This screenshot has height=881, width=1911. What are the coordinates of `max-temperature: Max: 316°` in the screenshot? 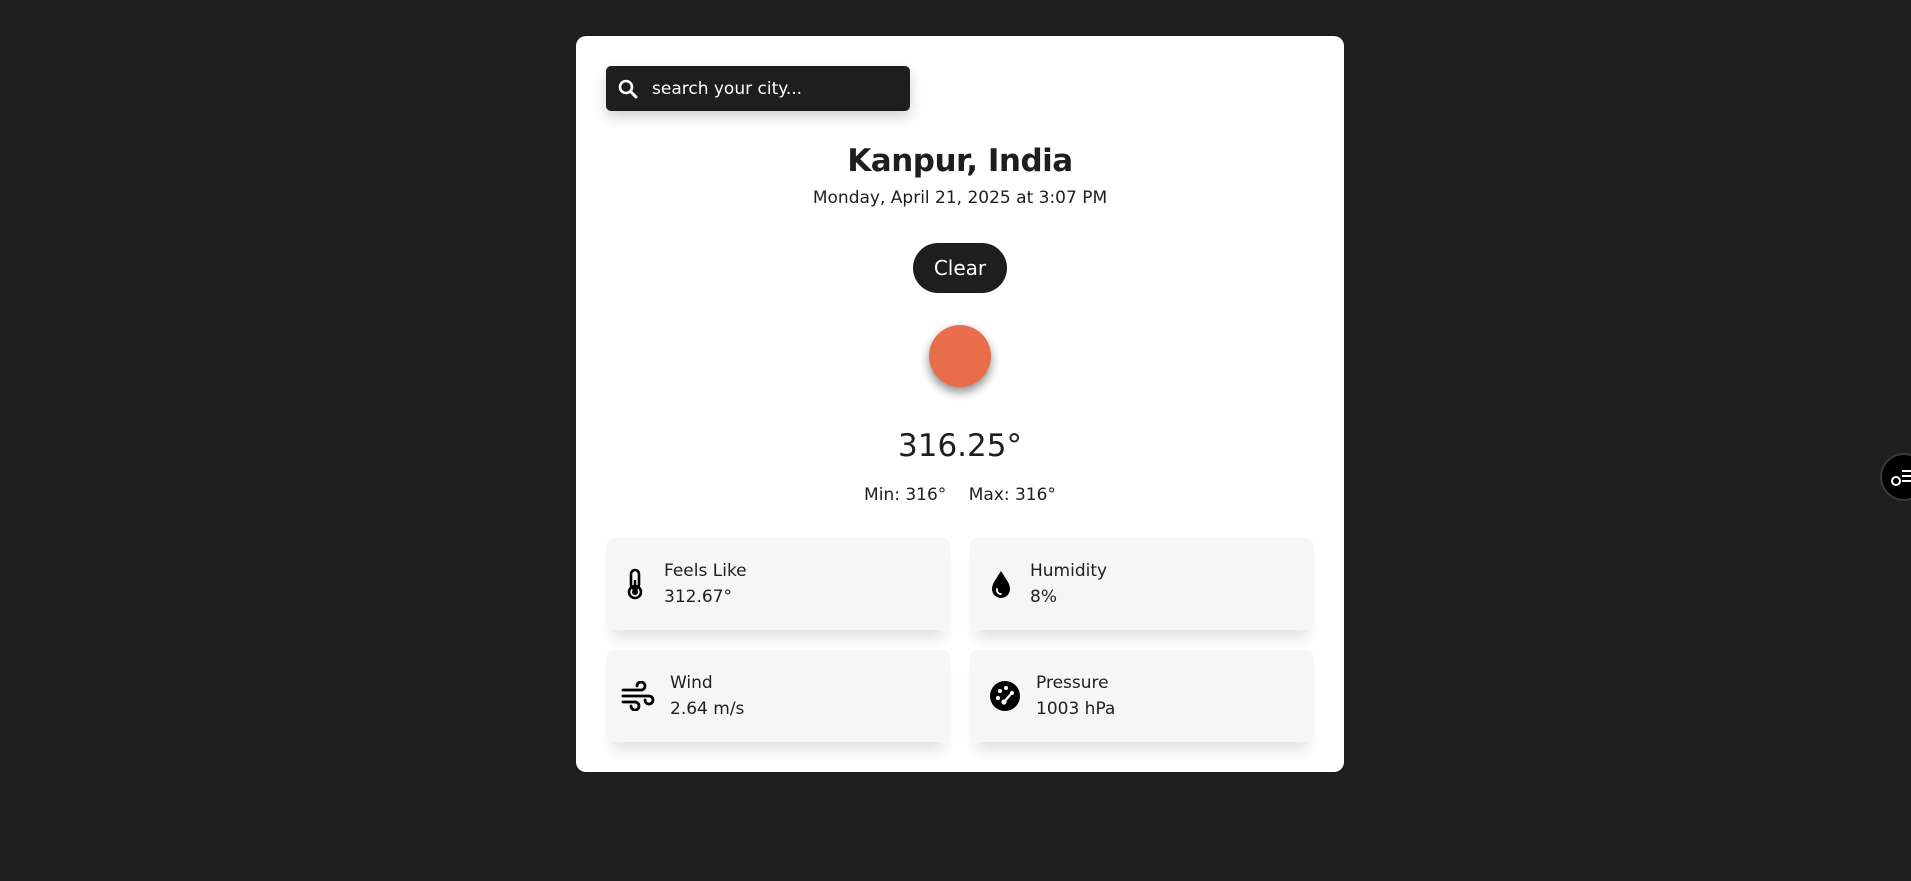 It's located at (1012, 495).